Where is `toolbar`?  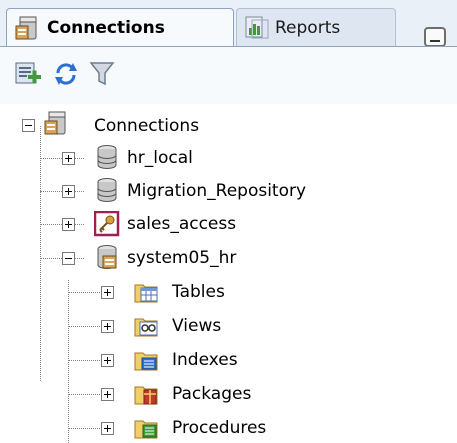 toolbar is located at coordinates (228, 75).